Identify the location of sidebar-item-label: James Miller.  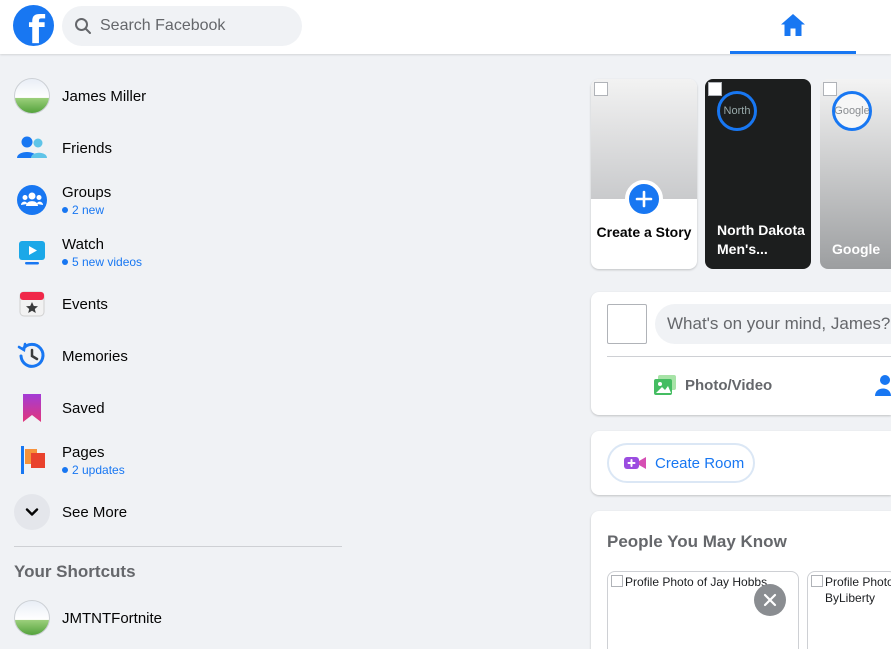
(104, 96).